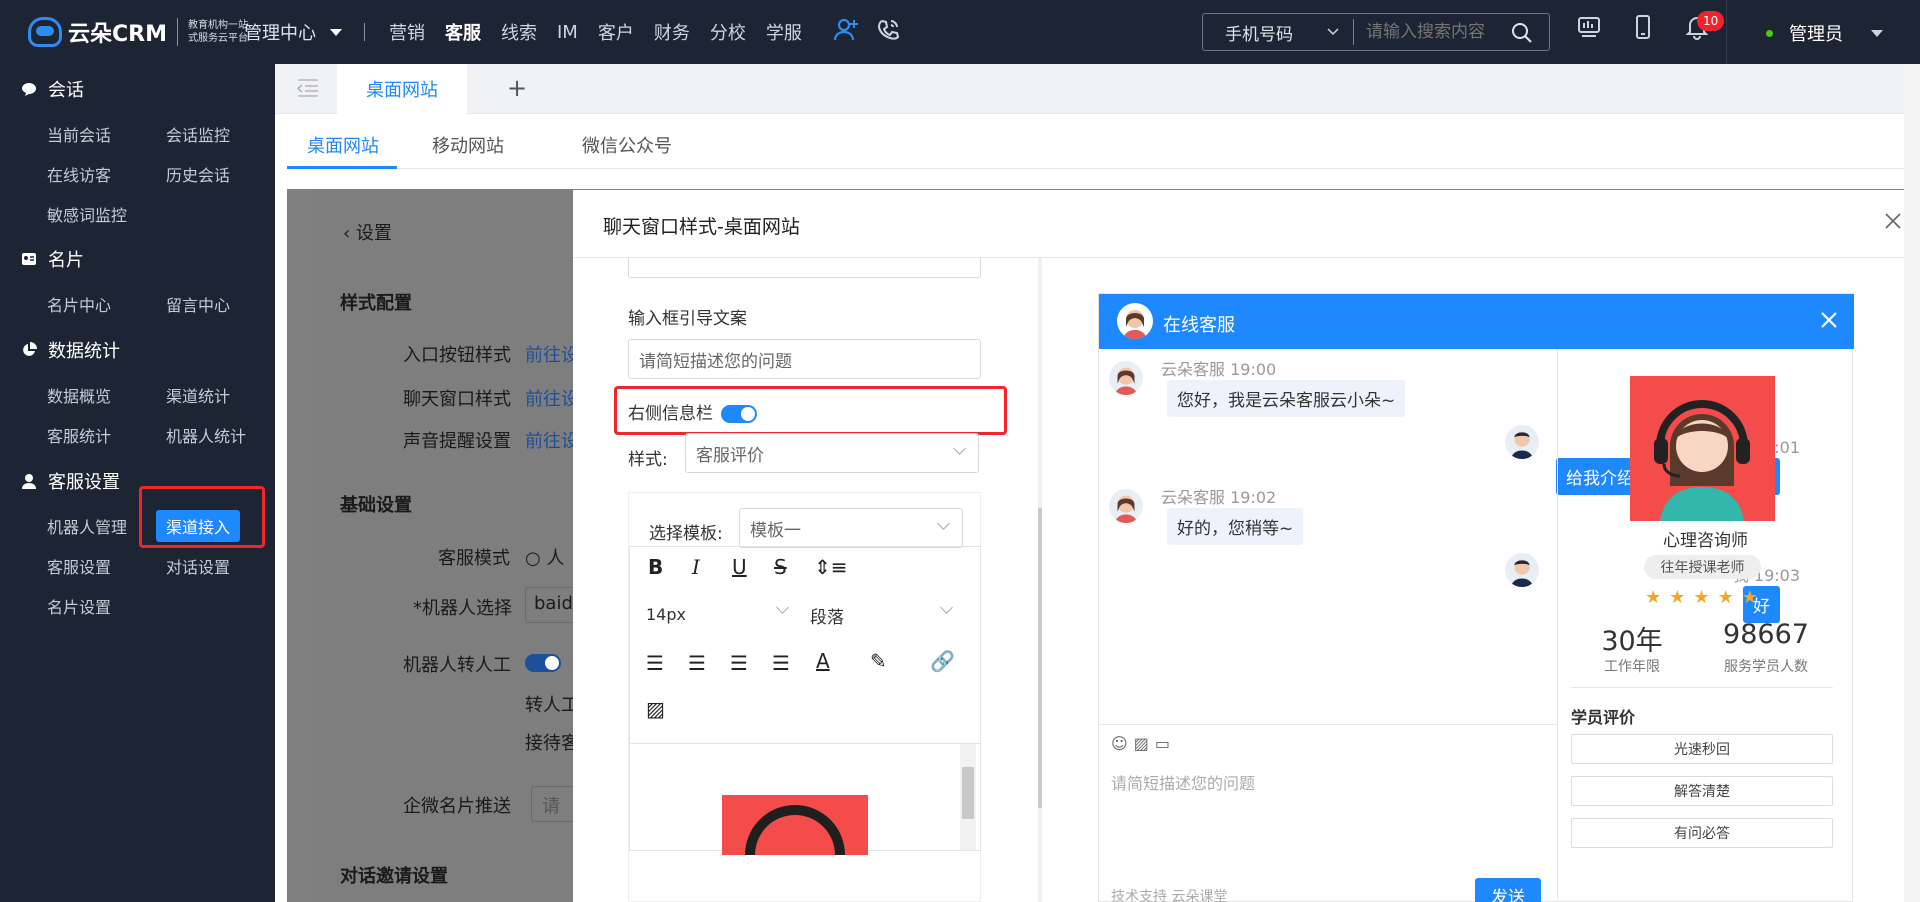 This screenshot has height=902, width=1920. What do you see at coordinates (1702, 749) in the screenshot?
I see `eval-tag: 光速秒回` at bounding box center [1702, 749].